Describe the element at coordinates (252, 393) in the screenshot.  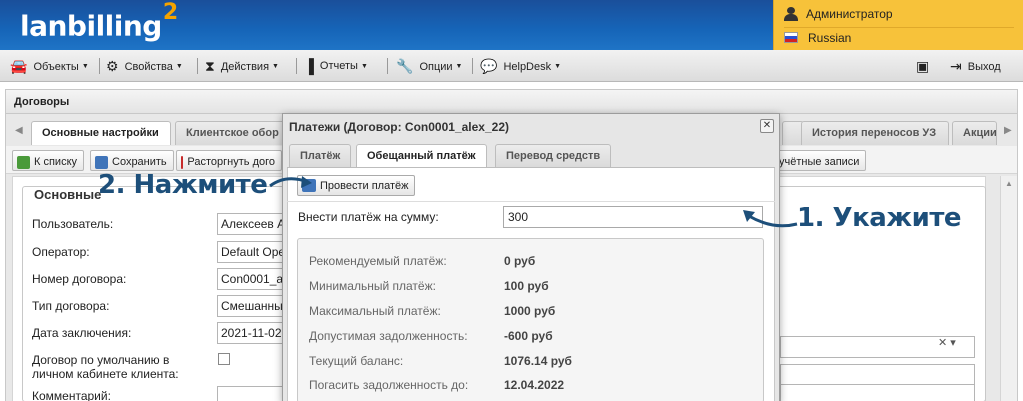
I see `comment-field` at that location.